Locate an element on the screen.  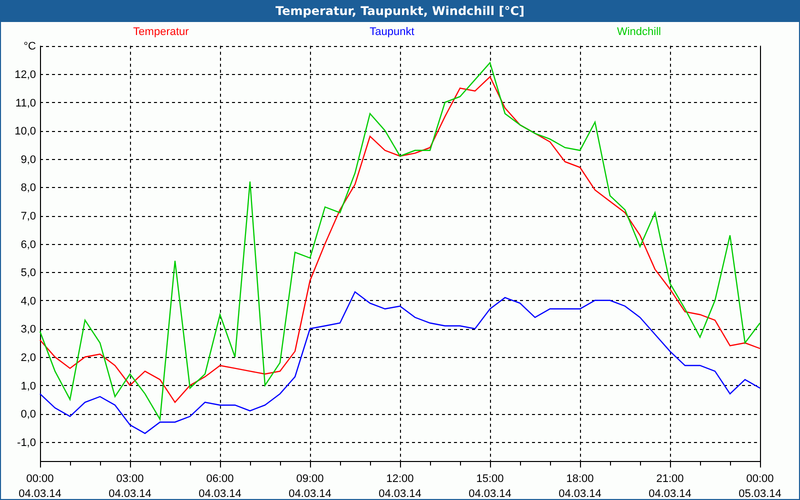
legend-label: Windchill is located at coordinates (639, 32).